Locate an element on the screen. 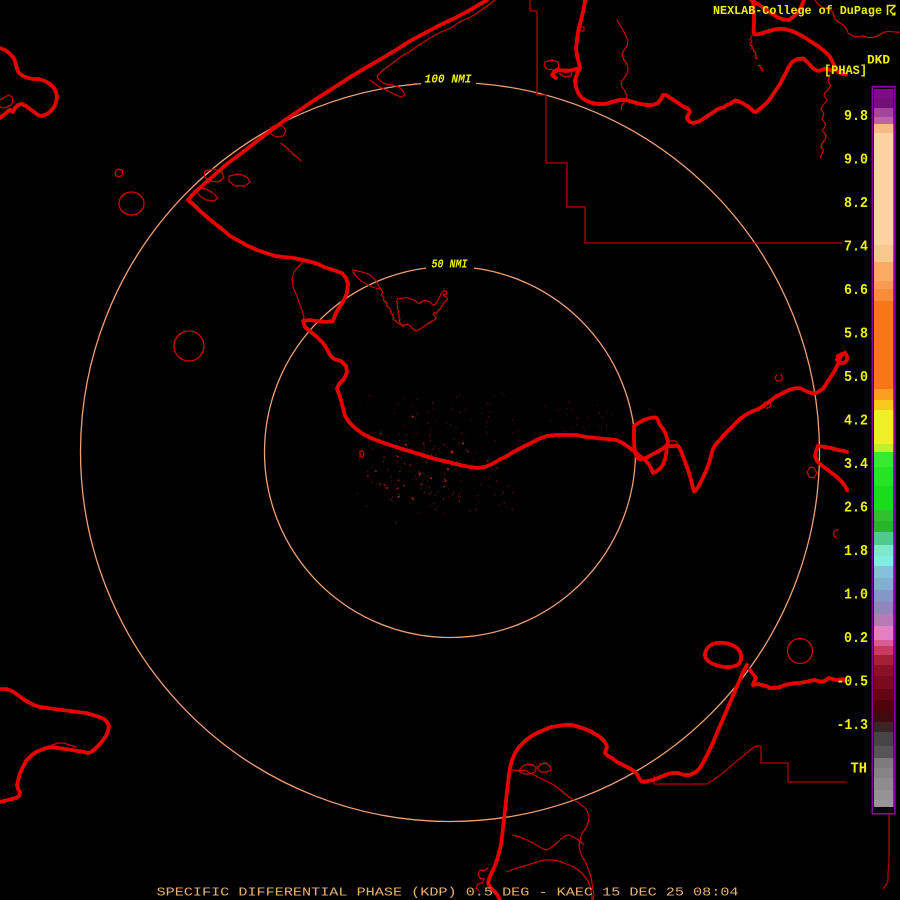 The width and height of the screenshot is (900, 900). svg-text: 1.0 is located at coordinates (856, 594).